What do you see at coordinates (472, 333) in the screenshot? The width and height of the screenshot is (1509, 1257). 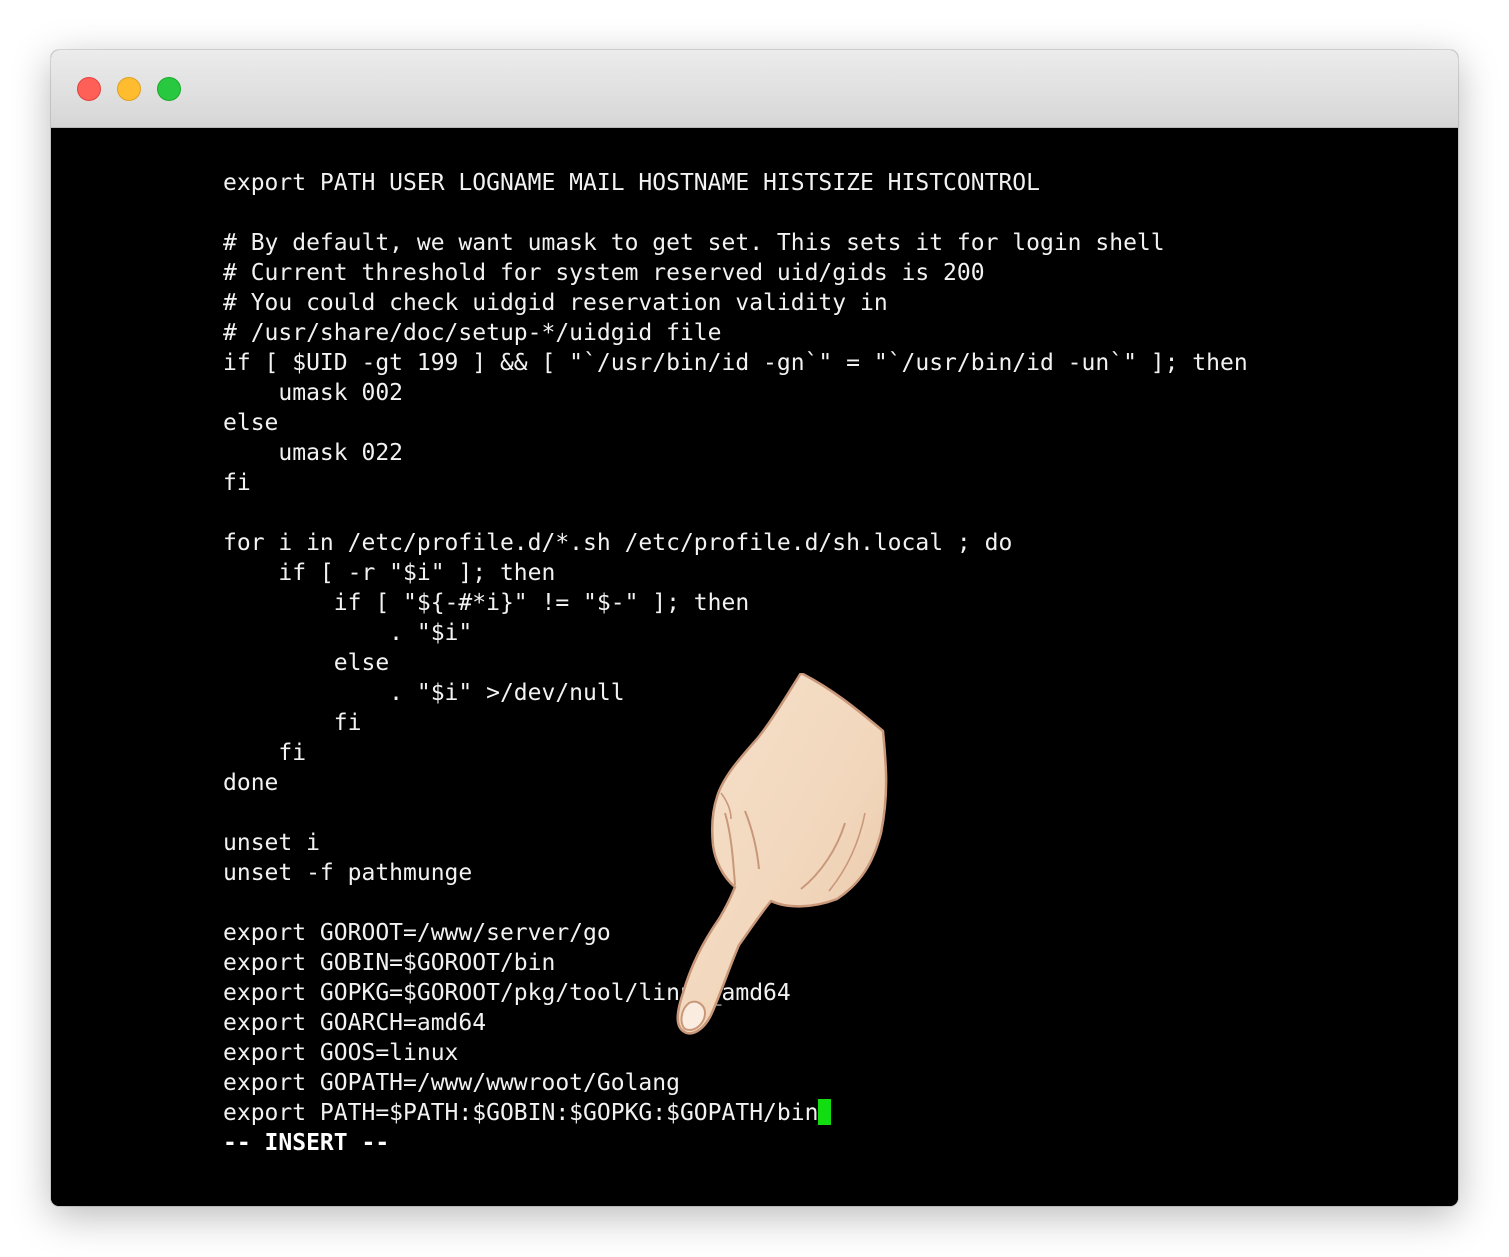 I see `code-line: # /usr/share/doc/setup-*/uidgid file` at bounding box center [472, 333].